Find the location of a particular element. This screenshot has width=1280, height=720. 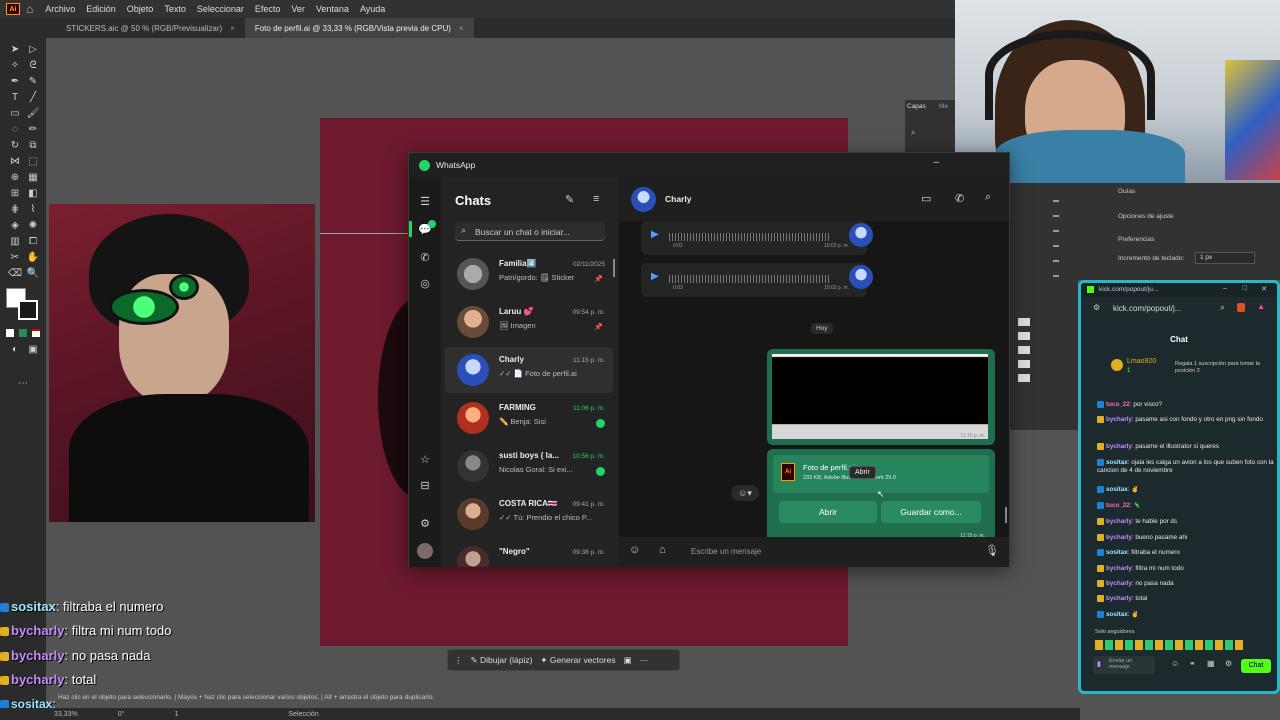

menu-seleccionar: Seleccionar is located at coordinates (220, 9).